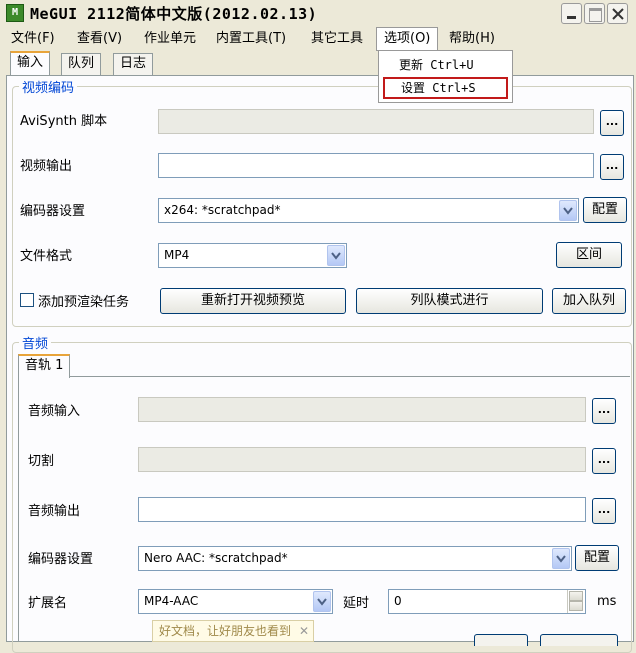 Image resolution: width=636 pixels, height=653 pixels. I want to click on spin-down-icon, so click(576, 606).